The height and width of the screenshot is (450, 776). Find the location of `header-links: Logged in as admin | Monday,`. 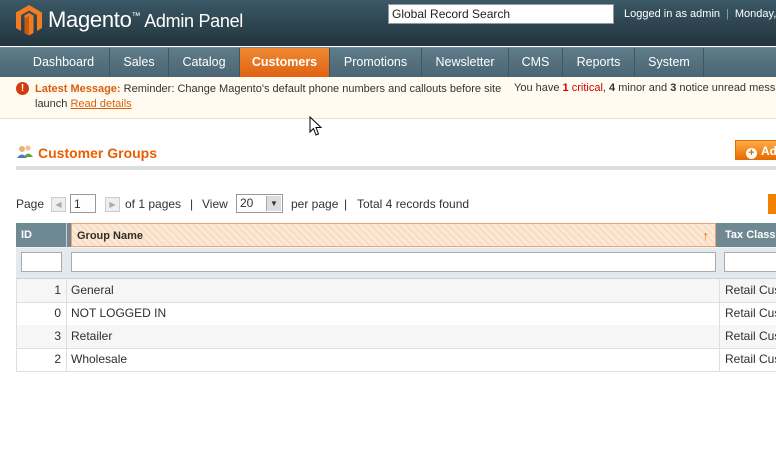

header-links: Logged in as admin | Monday, is located at coordinates (700, 14).